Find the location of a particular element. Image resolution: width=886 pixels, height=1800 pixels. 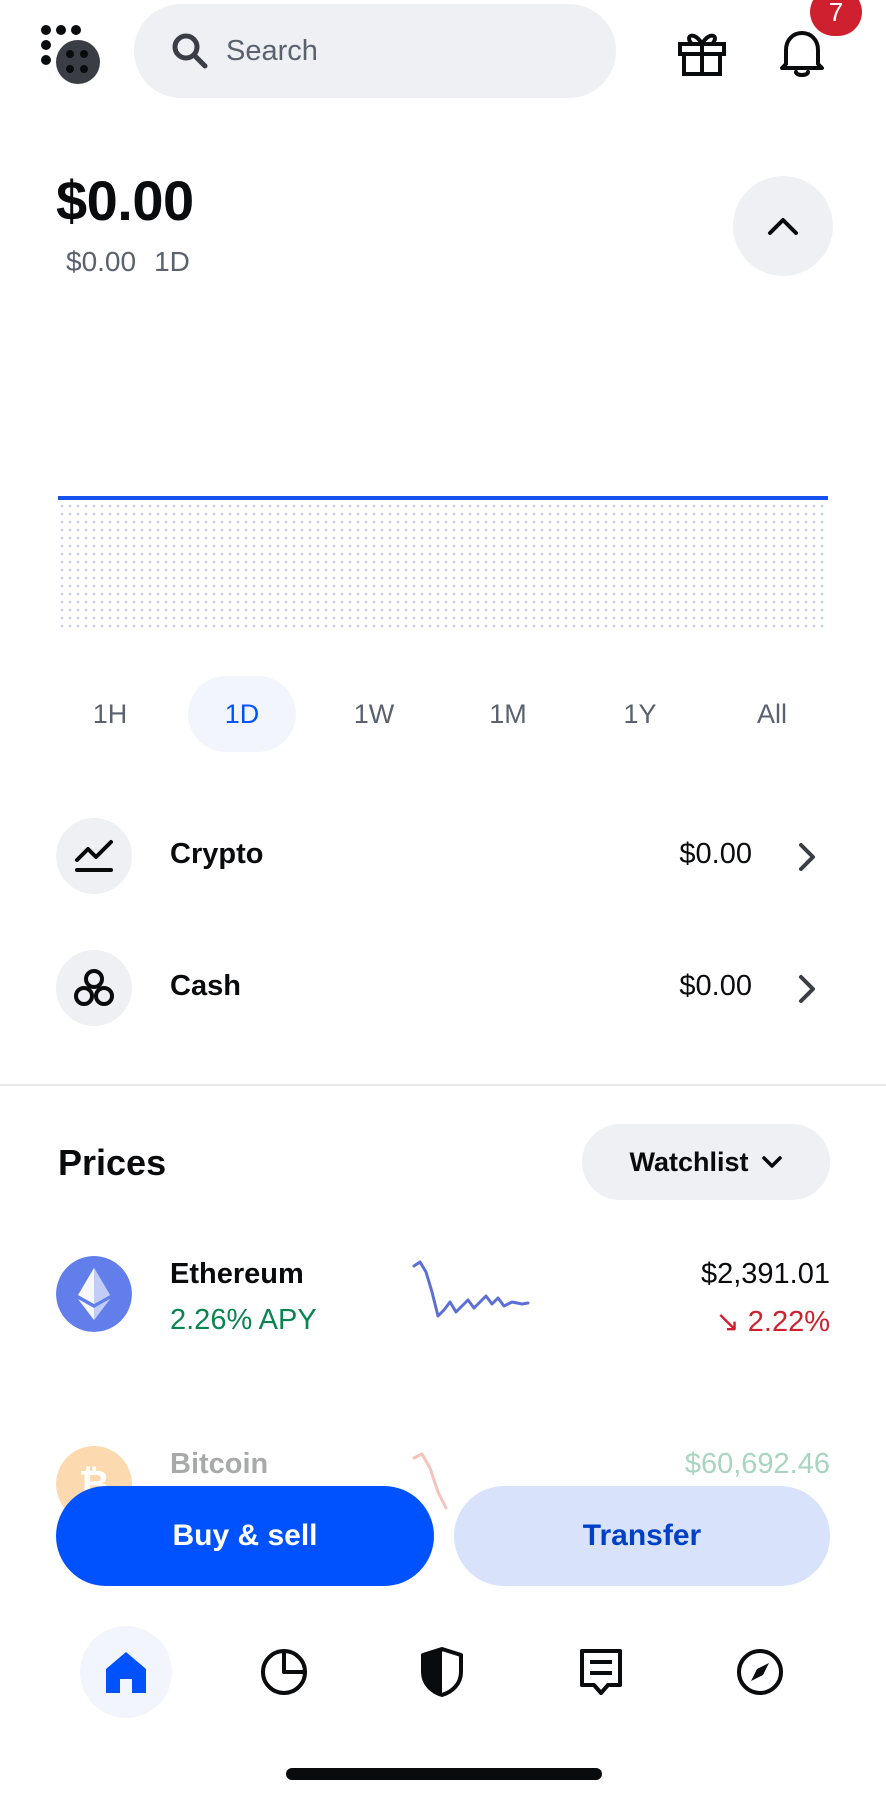

collapse-chart-button is located at coordinates (783, 226).